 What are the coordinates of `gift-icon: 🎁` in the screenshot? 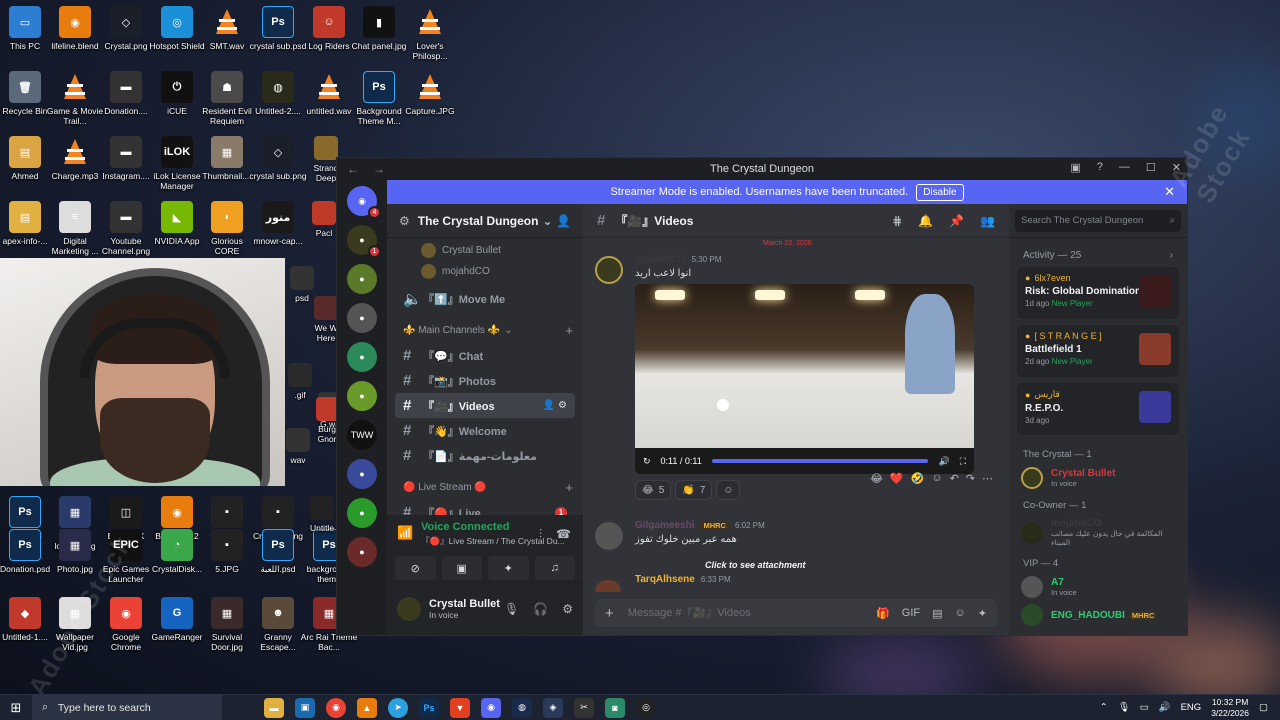 It's located at (883, 613).